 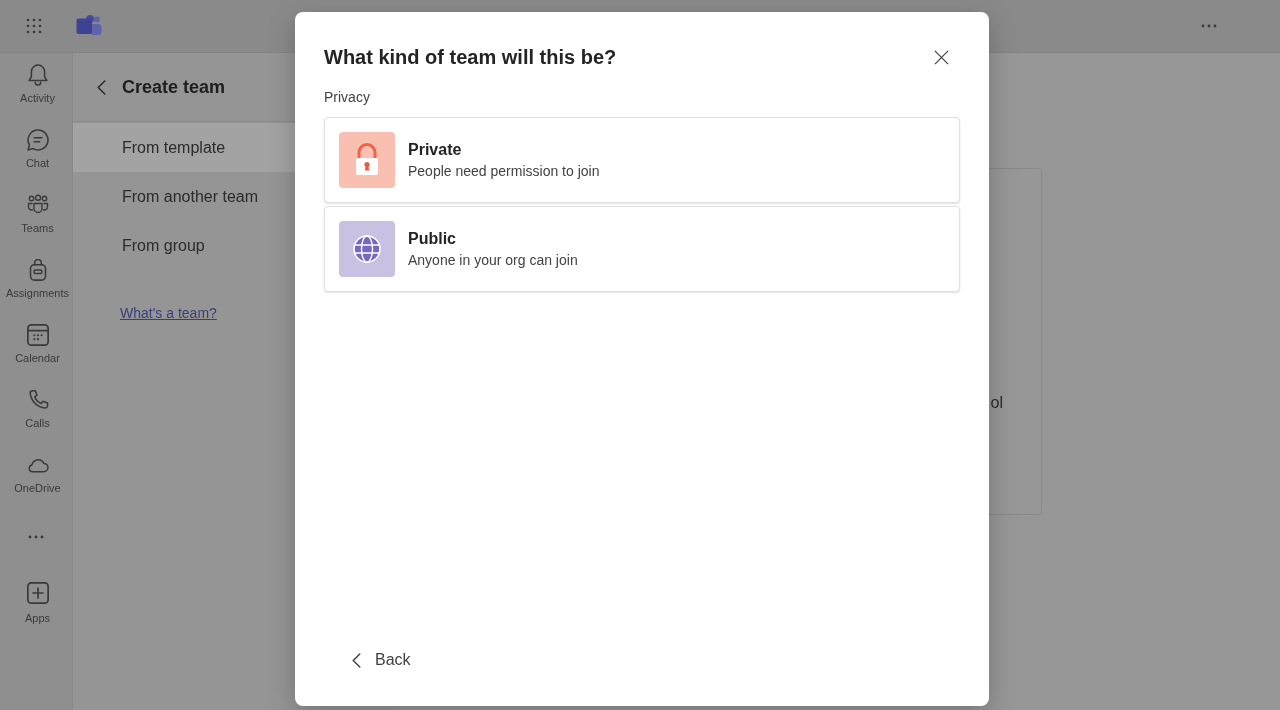 What do you see at coordinates (493, 260) in the screenshot?
I see `option-description: Anyone in your org can join` at bounding box center [493, 260].